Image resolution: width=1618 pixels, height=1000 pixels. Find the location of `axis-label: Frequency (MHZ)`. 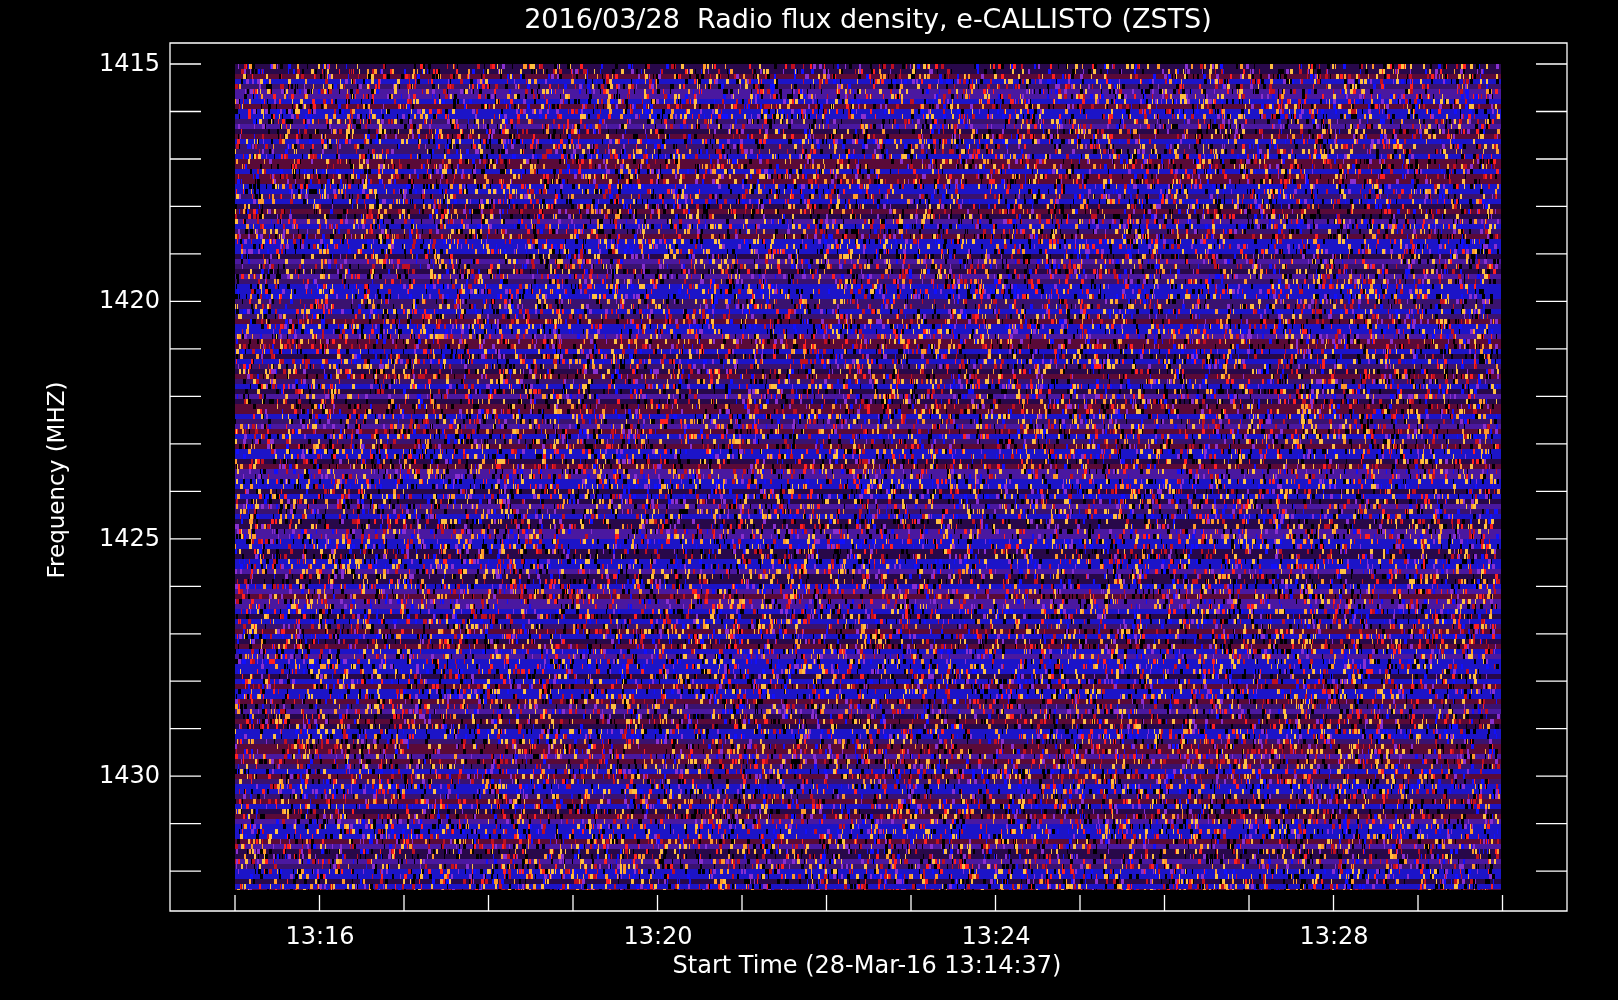

axis-label: Frequency (MHZ) is located at coordinates (55, 480).